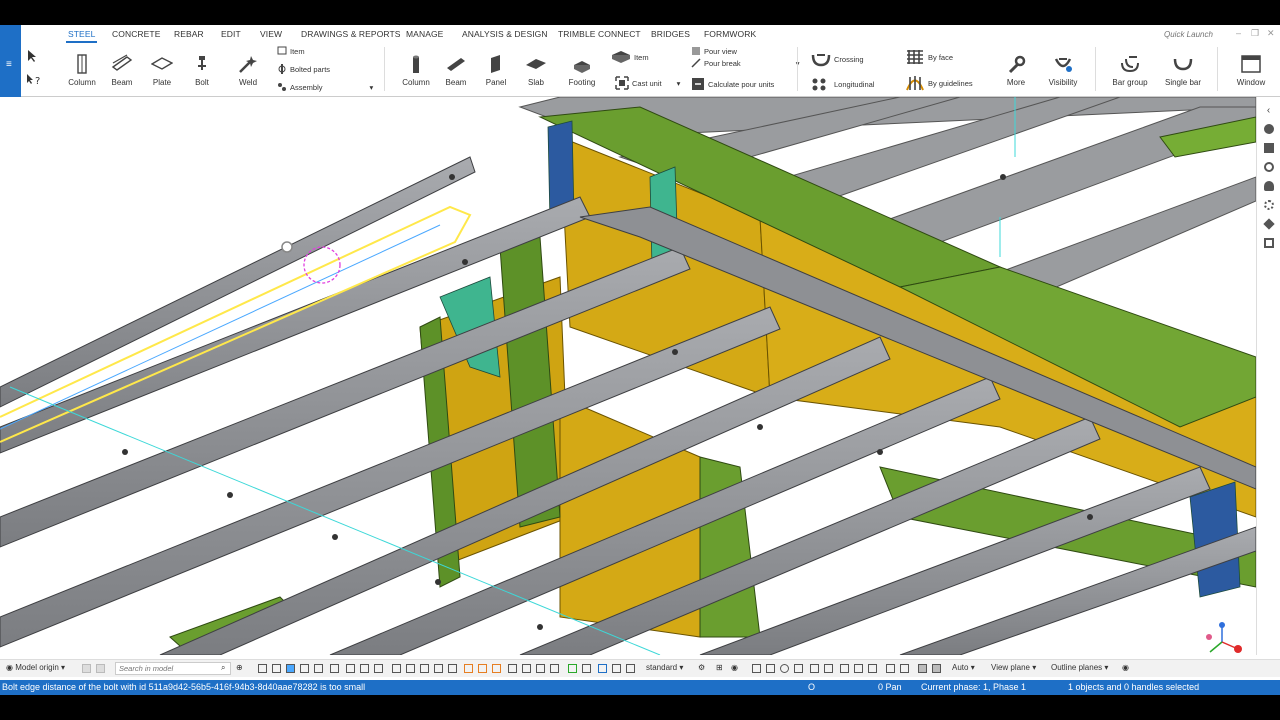  What do you see at coordinates (1183, 70) in the screenshot?
I see `single-bar-button: Single bar` at bounding box center [1183, 70].